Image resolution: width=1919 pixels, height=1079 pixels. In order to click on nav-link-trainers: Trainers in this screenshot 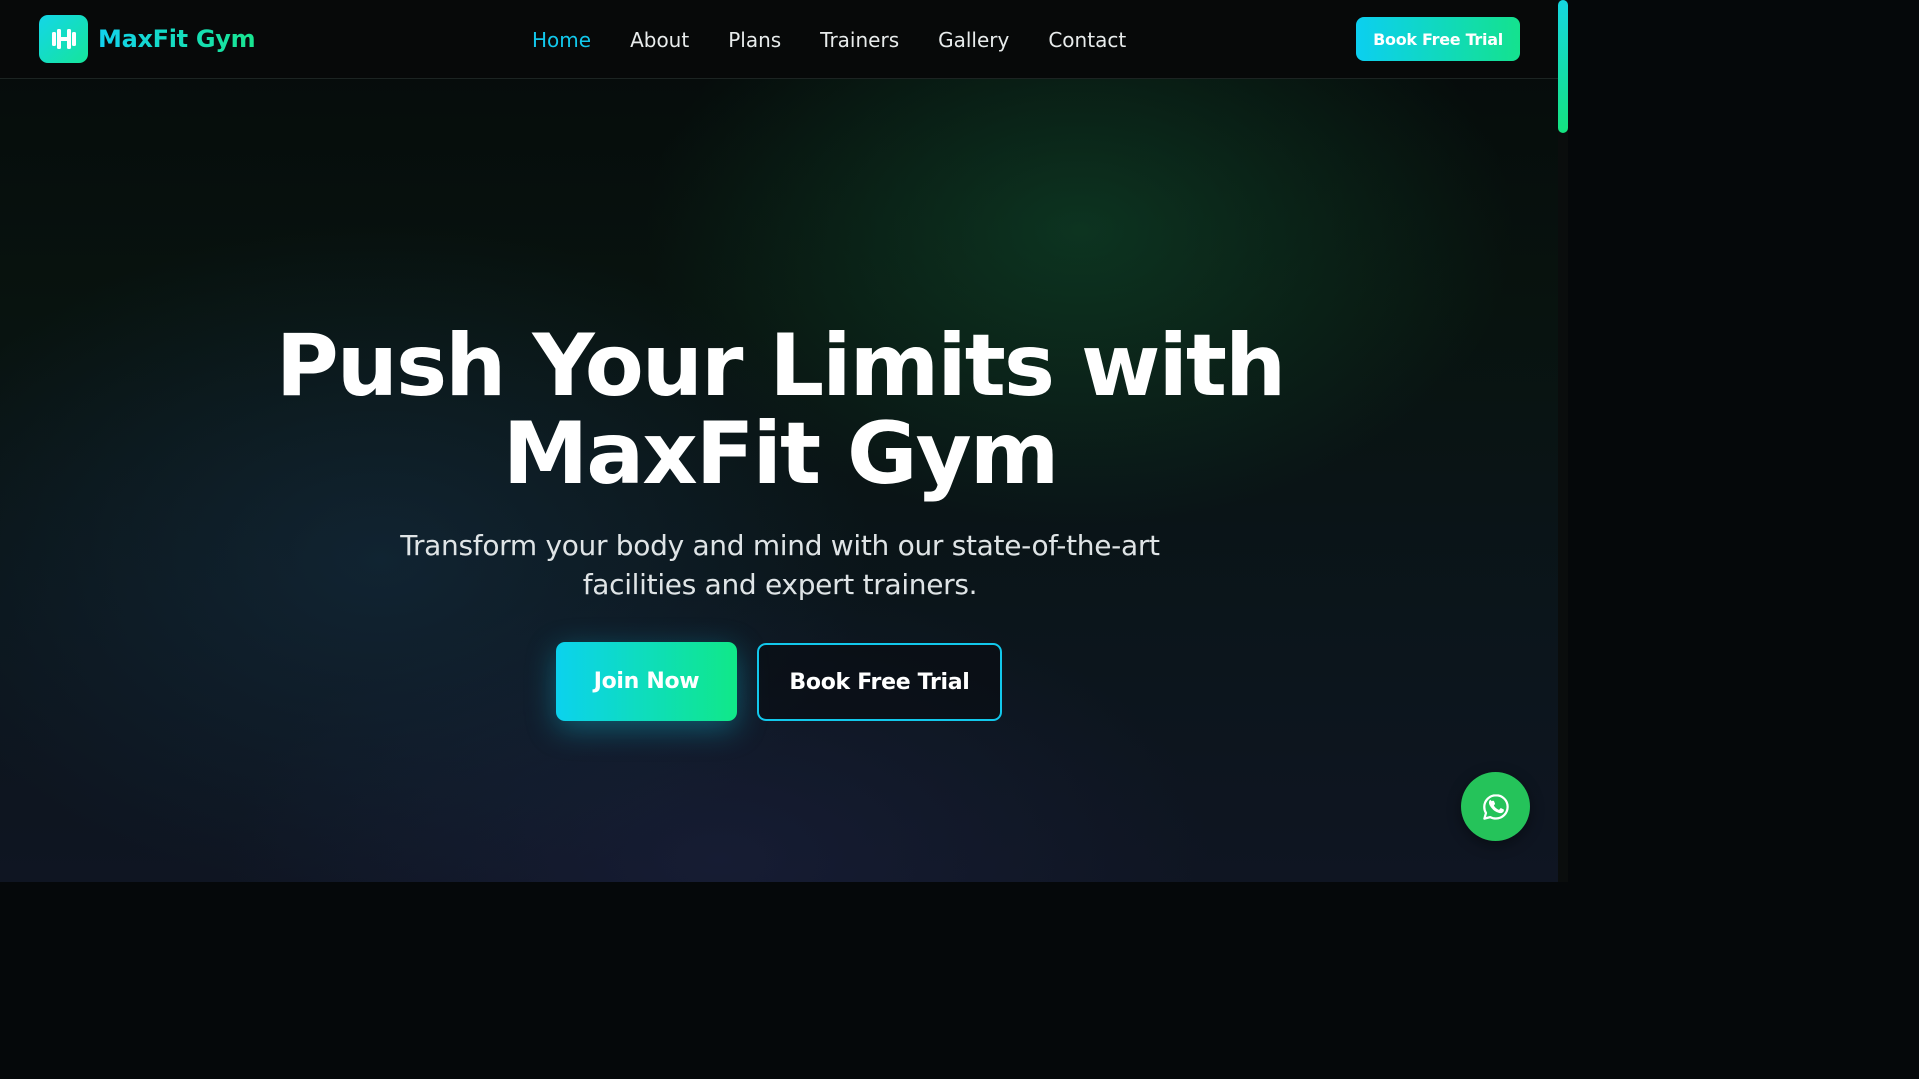, I will do `click(859, 40)`.